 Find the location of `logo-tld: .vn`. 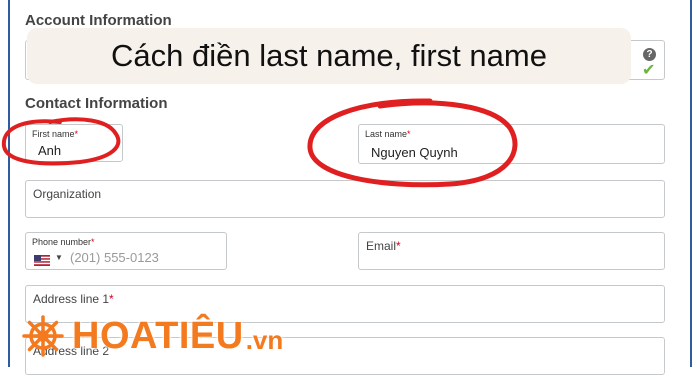

logo-tld: .vn is located at coordinates (264, 339).